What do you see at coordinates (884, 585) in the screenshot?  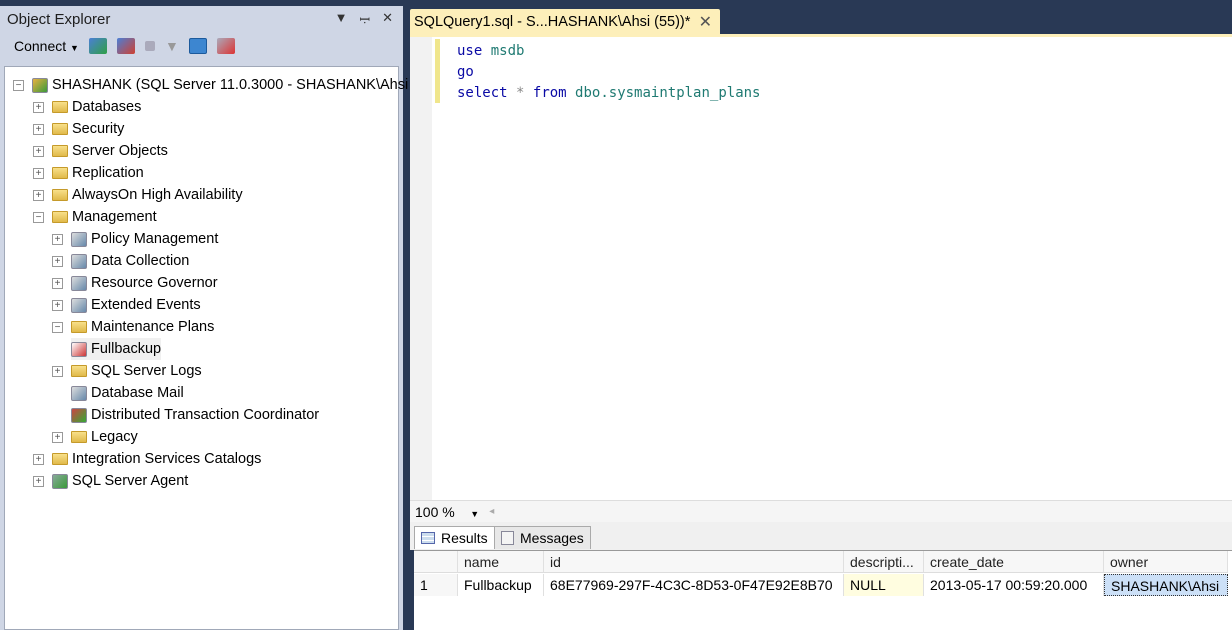 I see `table-cell: NULL` at bounding box center [884, 585].